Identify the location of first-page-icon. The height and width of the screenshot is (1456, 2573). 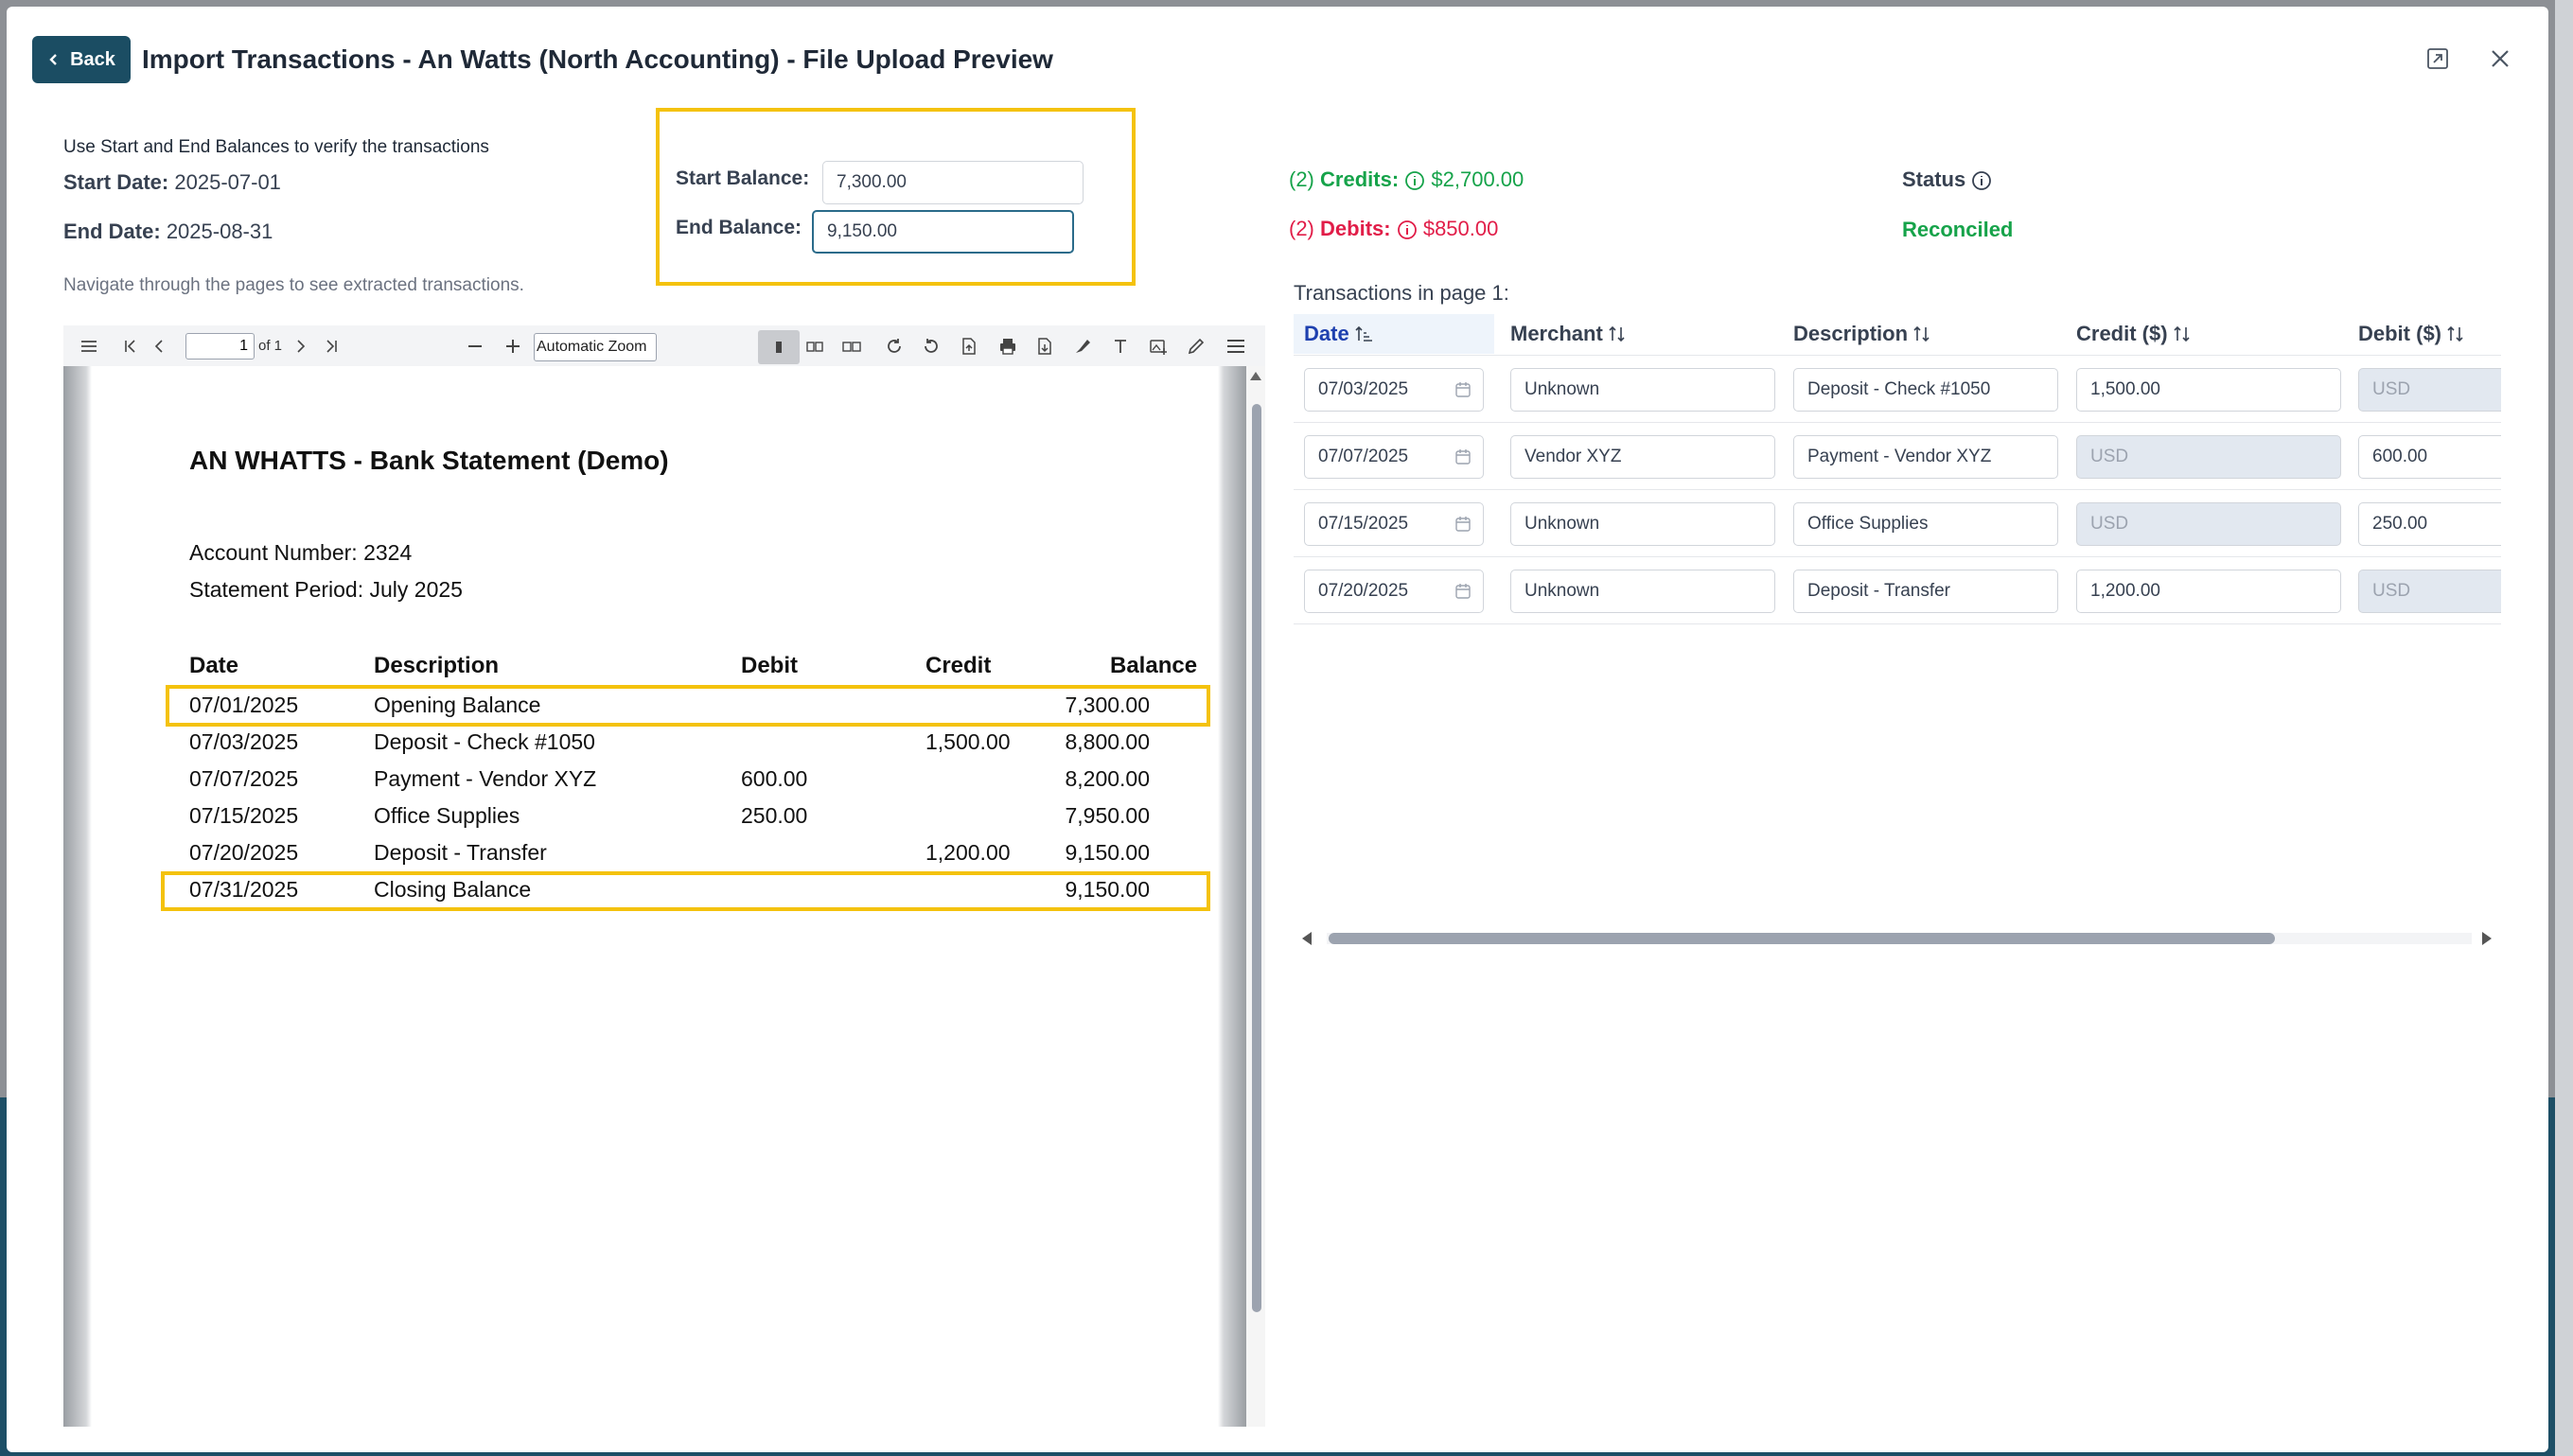
(130, 346).